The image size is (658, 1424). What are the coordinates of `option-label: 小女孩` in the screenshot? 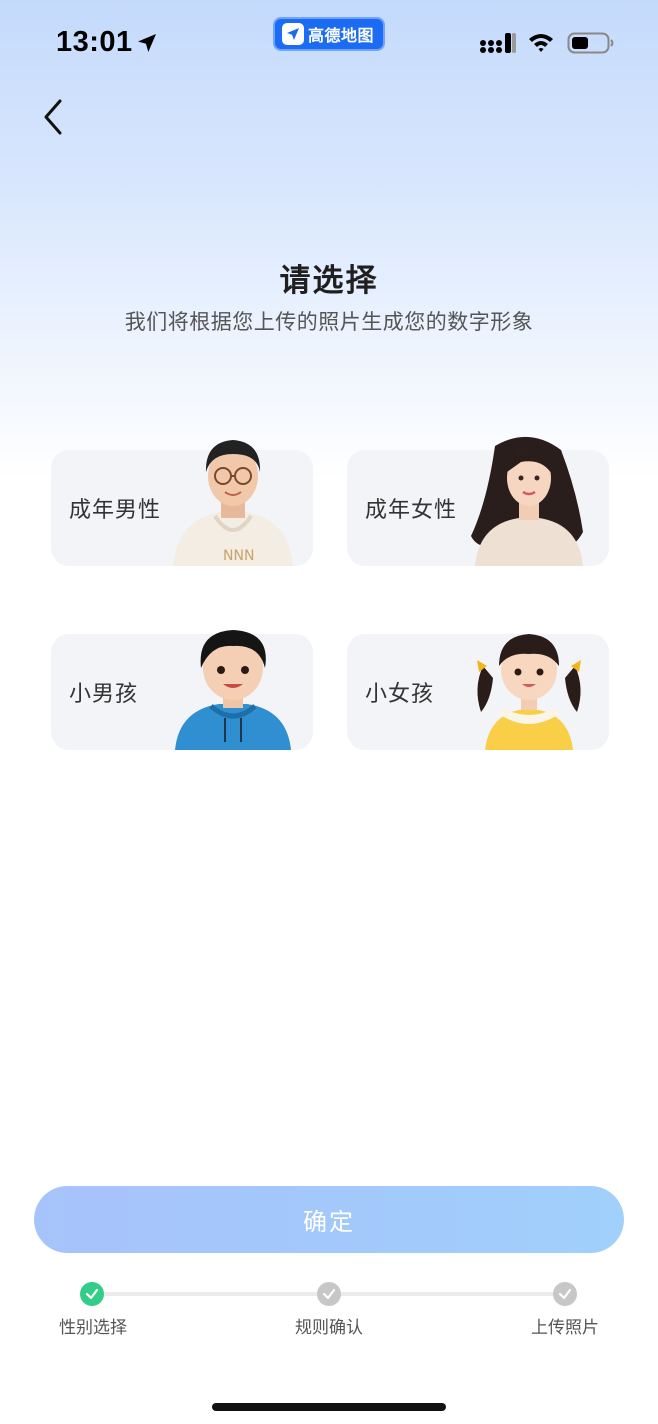 It's located at (400, 694).